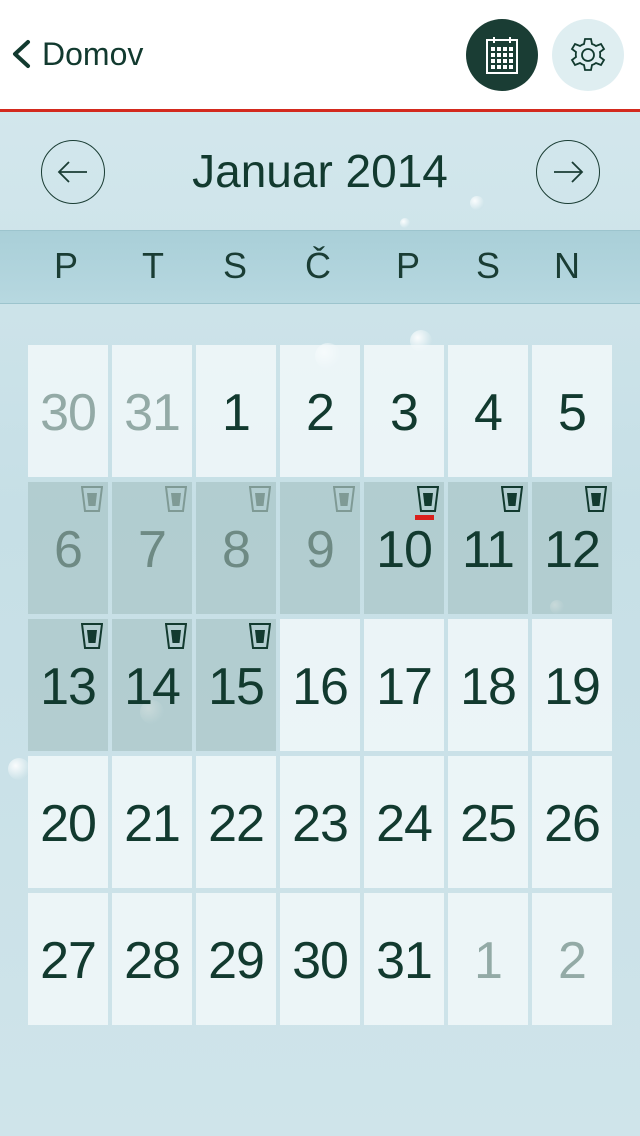  I want to click on chevron-left-icon, so click(21, 54).